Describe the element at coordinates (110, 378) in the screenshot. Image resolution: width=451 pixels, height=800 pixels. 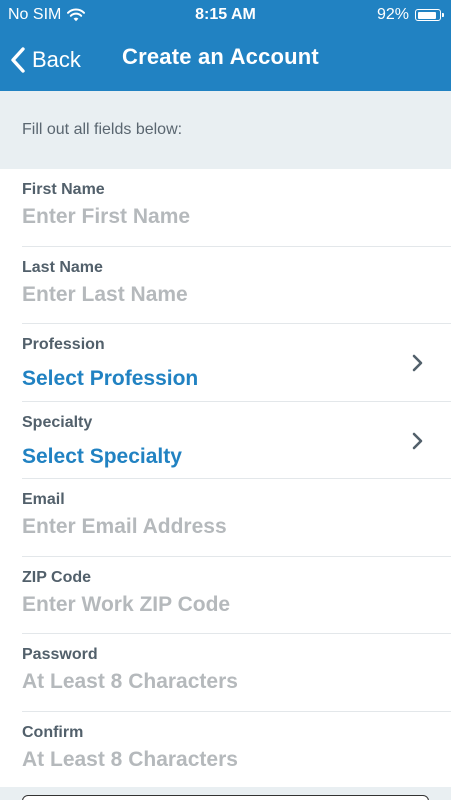
I see `profession-value: Select Profession` at that location.